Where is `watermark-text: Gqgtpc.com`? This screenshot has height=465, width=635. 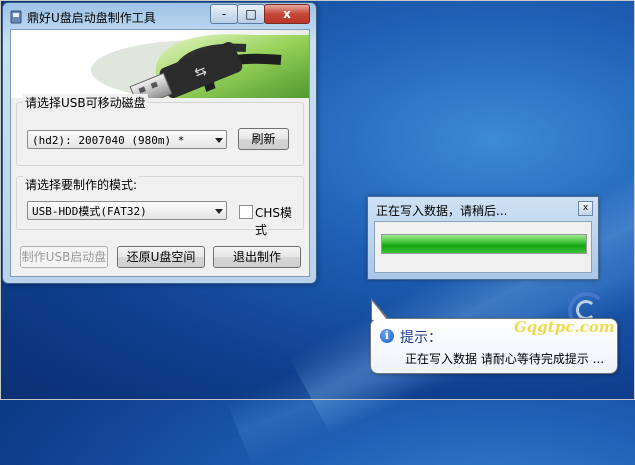
watermark-text: Gqgtpc.com is located at coordinates (564, 327).